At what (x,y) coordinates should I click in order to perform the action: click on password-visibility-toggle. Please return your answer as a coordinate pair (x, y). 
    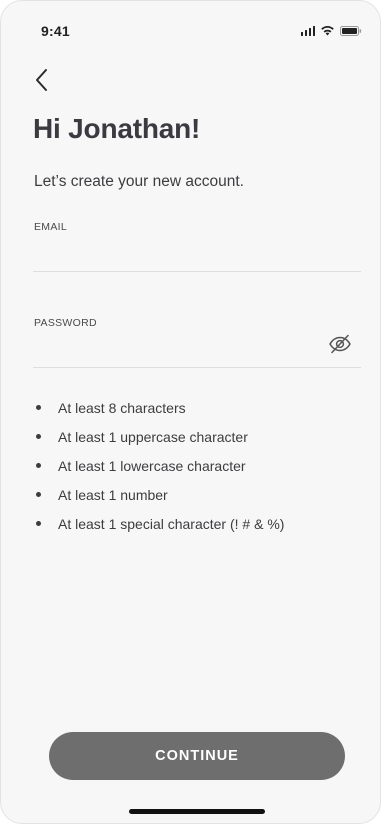
    Looking at the image, I should click on (340, 344).